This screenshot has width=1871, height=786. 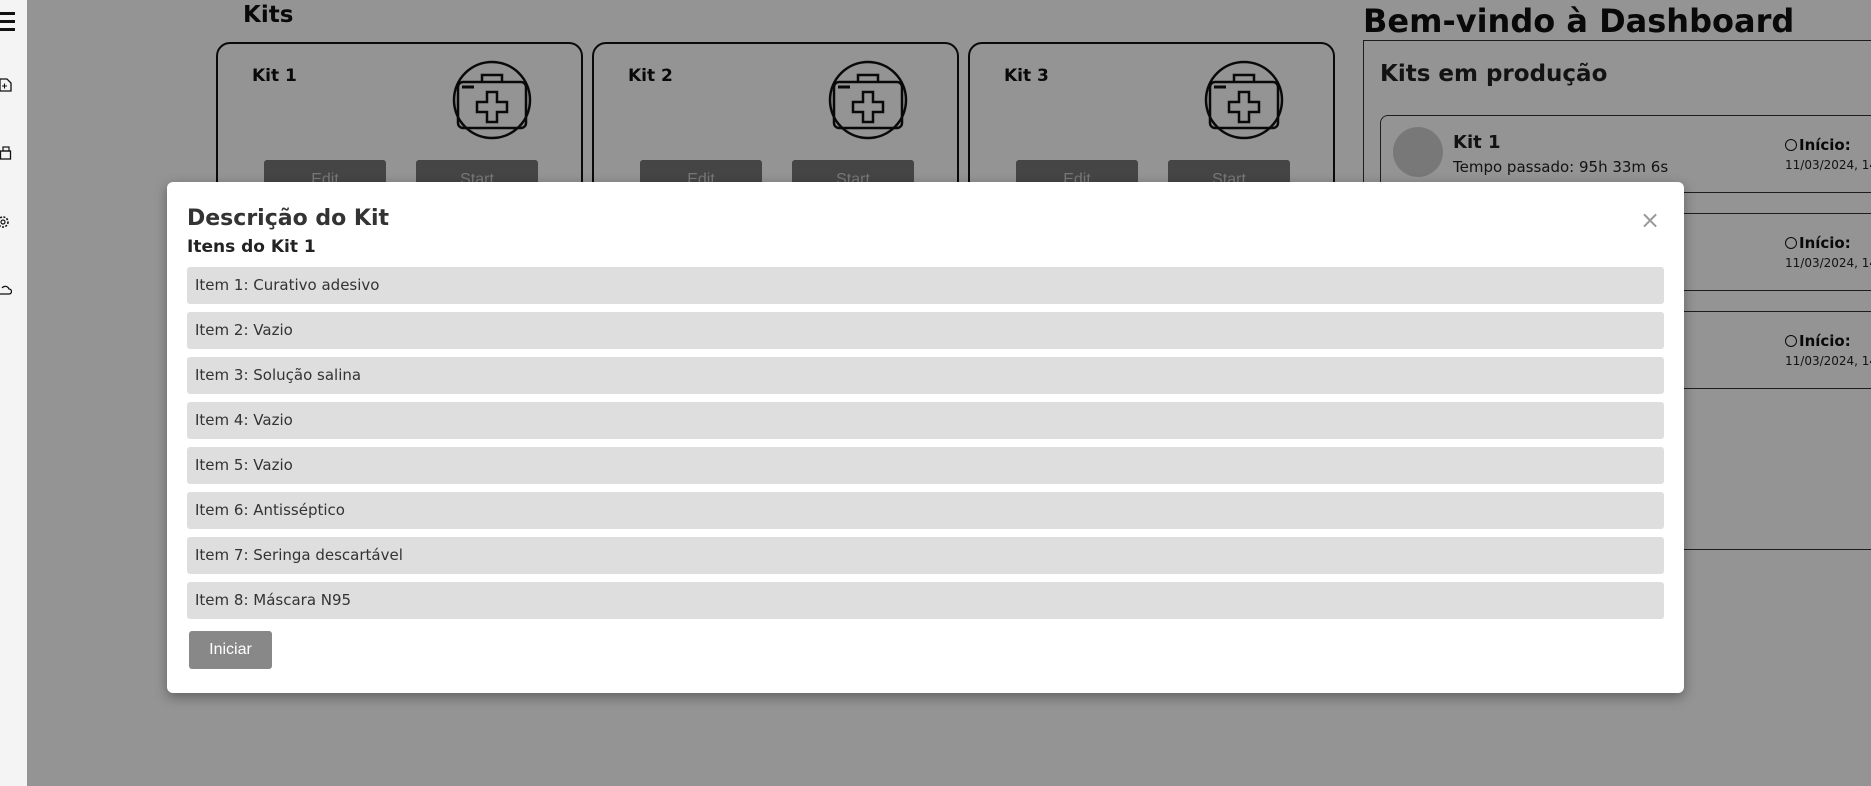 I want to click on list-item: Item 5: Vazio, so click(x=925, y=465).